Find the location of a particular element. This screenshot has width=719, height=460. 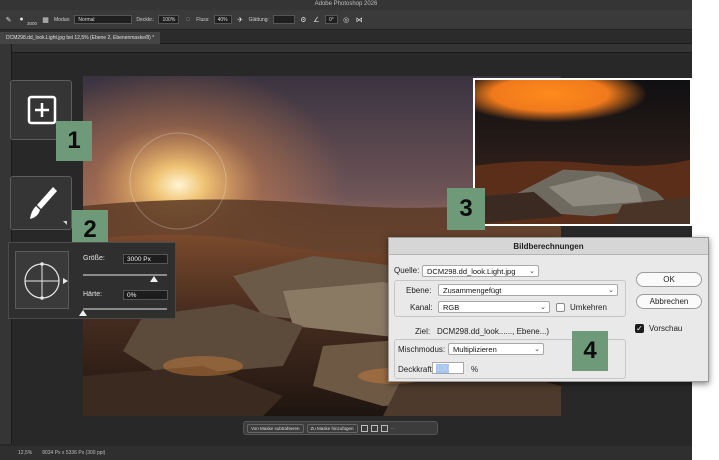

brush-settings-icon: ▦ is located at coordinates (45, 19).